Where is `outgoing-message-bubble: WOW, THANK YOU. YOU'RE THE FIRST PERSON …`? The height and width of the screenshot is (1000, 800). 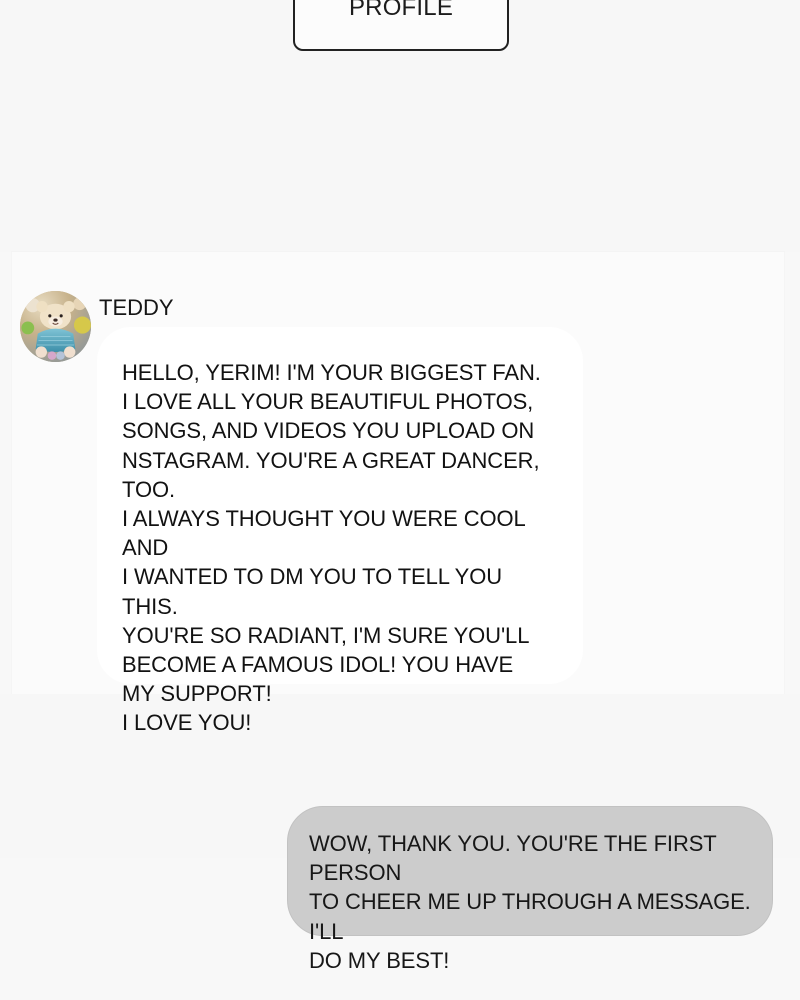 outgoing-message-bubble: WOW, THANK YOU. YOU'RE THE FIRST PERSON … is located at coordinates (530, 889).